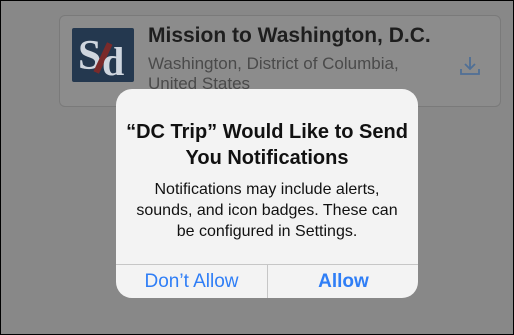 This screenshot has width=514, height=335. What do you see at coordinates (470, 66) in the screenshot?
I see `download-icon` at bounding box center [470, 66].